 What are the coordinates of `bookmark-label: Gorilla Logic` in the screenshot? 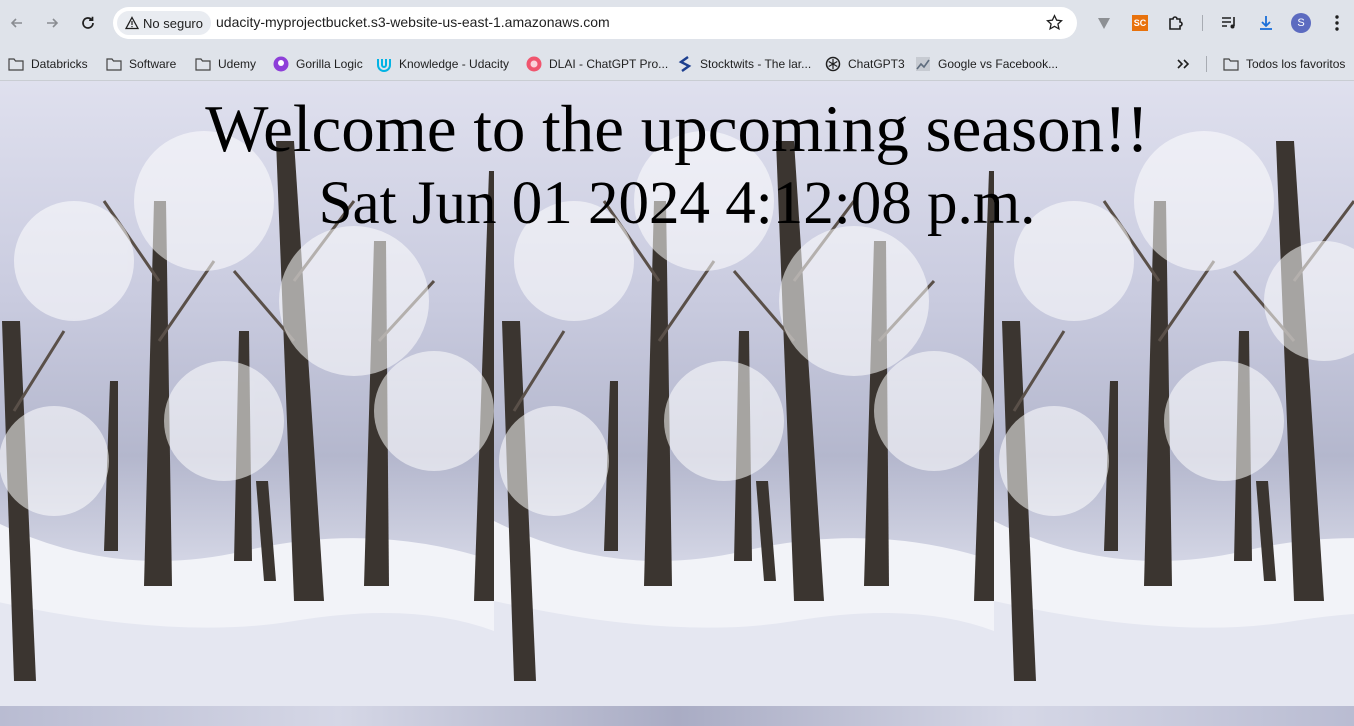 It's located at (329, 64).